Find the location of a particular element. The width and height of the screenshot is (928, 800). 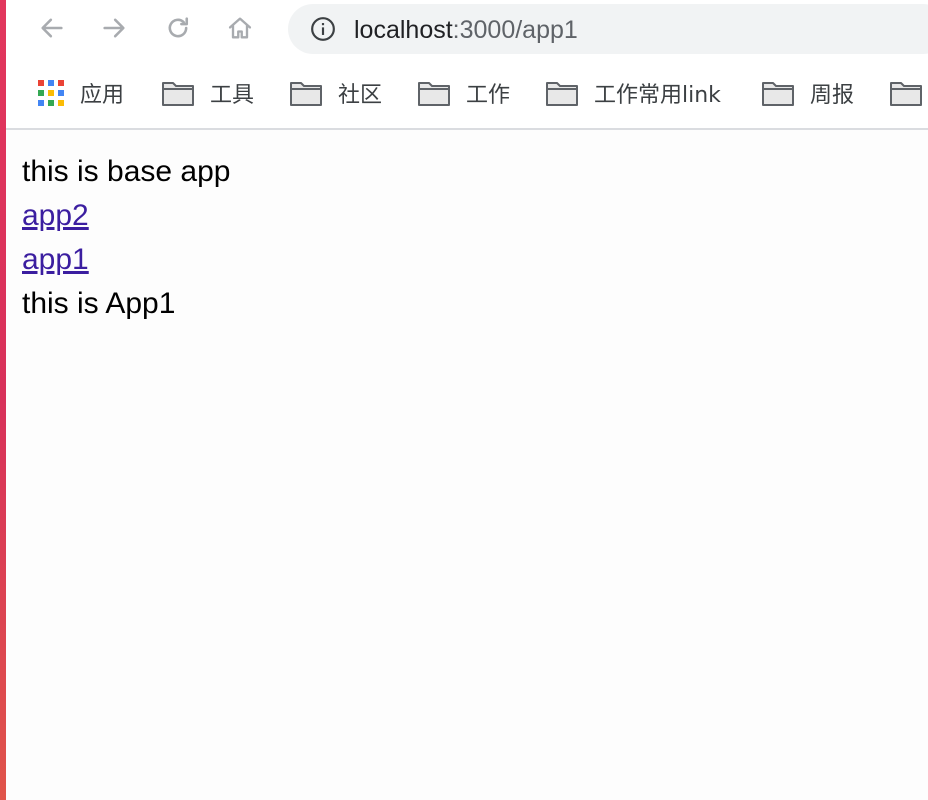

info-circle-icon is located at coordinates (323, 29).